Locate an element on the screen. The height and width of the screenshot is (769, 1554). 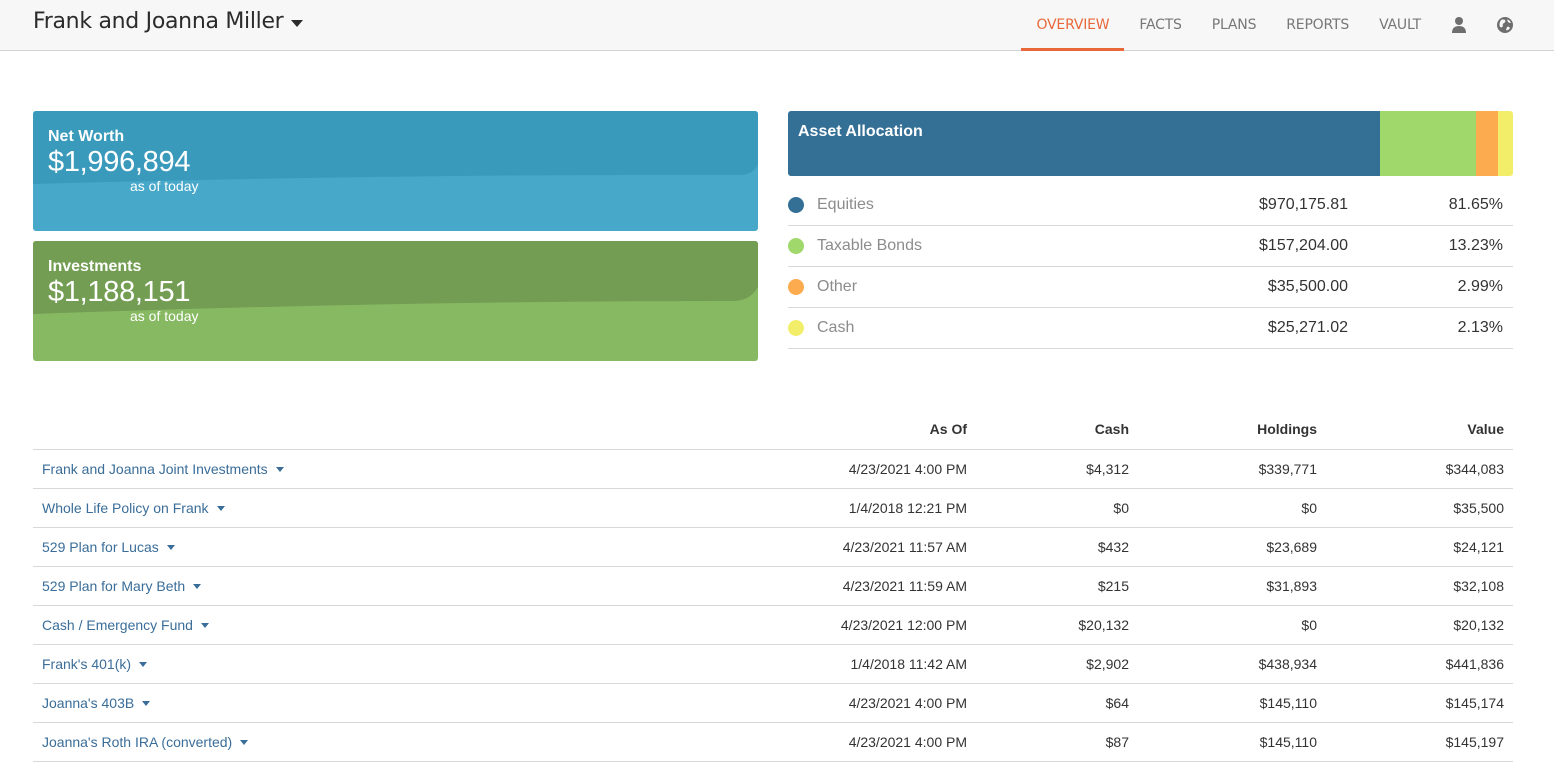
account-value: $32,108 is located at coordinates (1419, 586).